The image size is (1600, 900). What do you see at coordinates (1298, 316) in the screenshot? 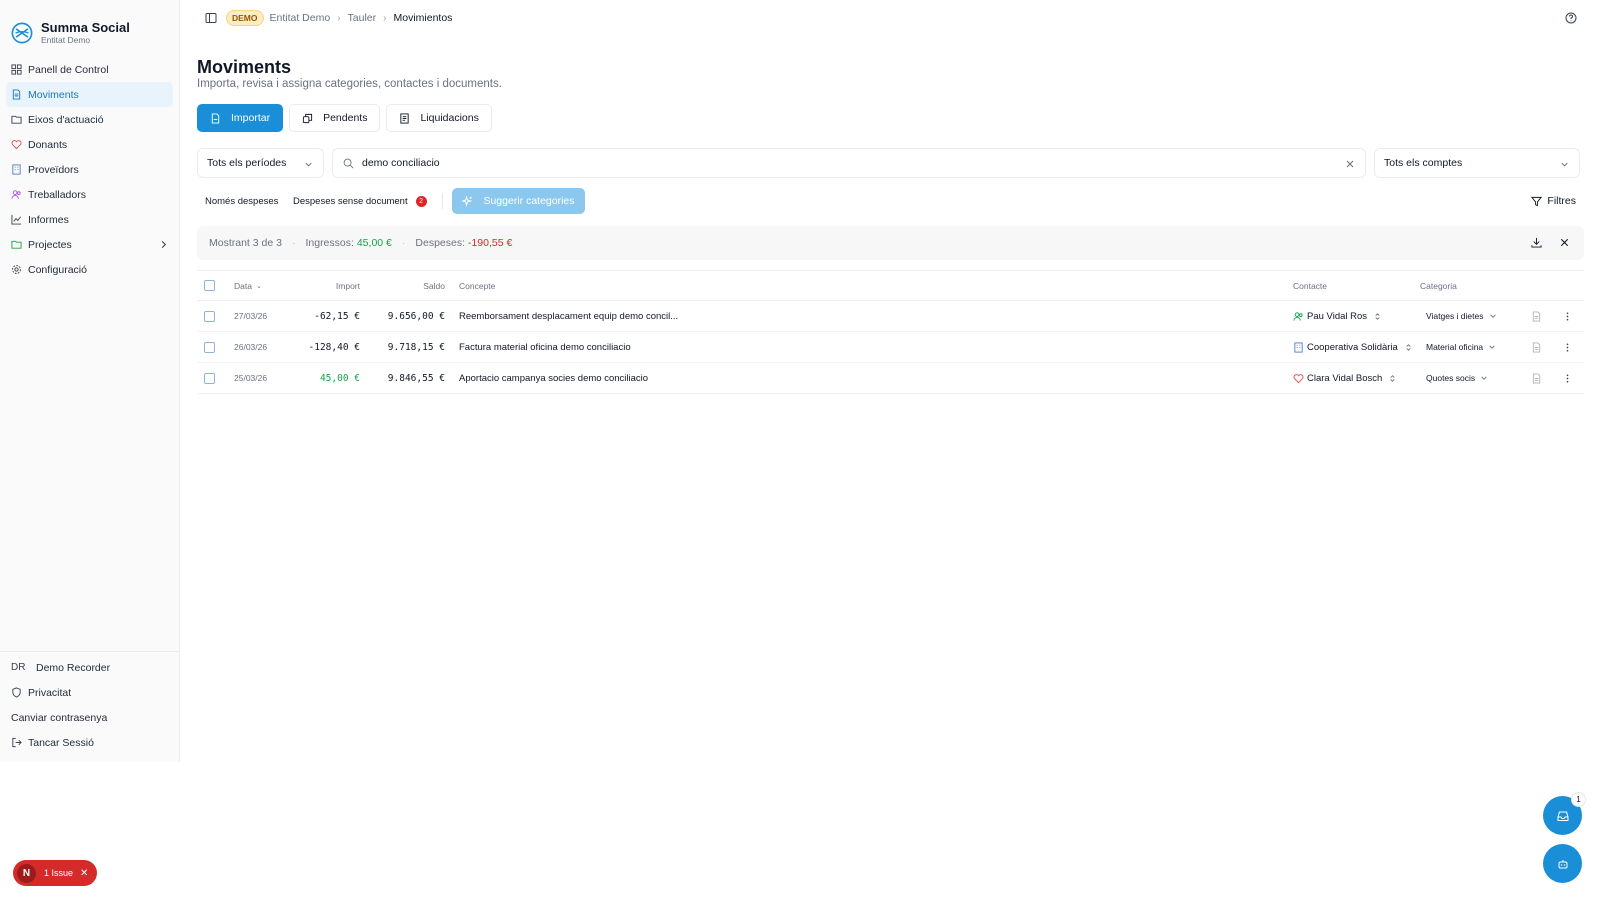
I see `user-icon` at bounding box center [1298, 316].